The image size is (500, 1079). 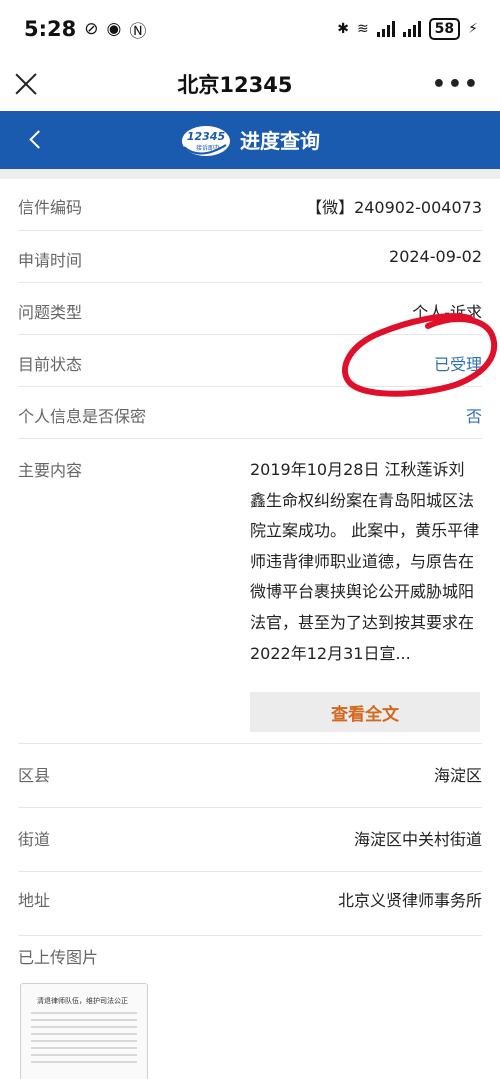 I want to click on clock: 5:28, so click(x=50, y=29).